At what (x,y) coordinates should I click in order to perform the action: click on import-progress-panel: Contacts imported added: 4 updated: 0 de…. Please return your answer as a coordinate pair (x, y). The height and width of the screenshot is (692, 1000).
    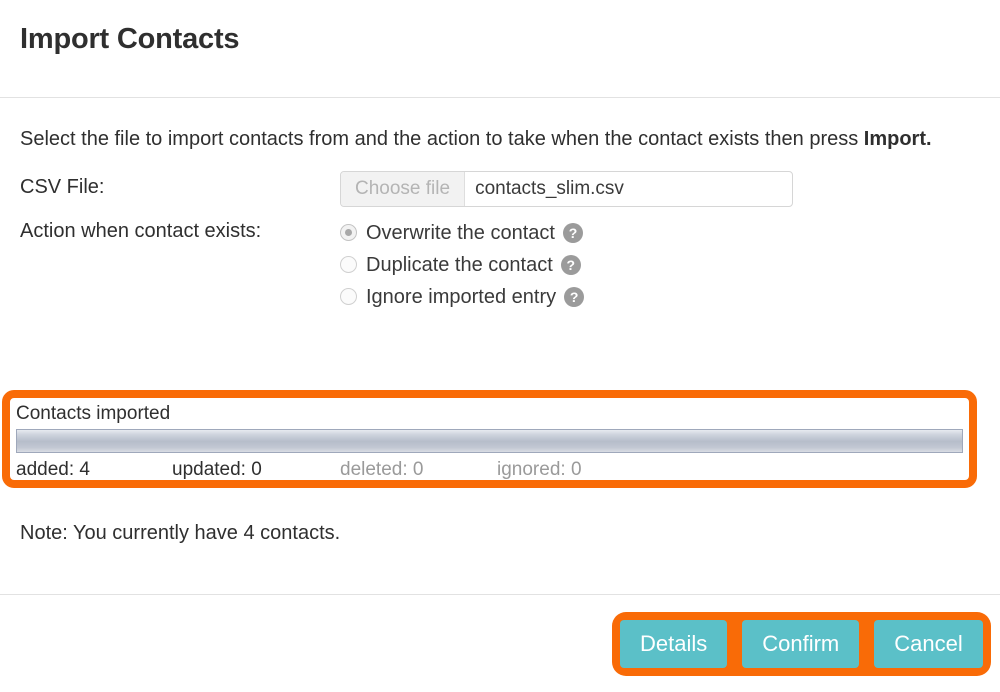
    Looking at the image, I should click on (489, 439).